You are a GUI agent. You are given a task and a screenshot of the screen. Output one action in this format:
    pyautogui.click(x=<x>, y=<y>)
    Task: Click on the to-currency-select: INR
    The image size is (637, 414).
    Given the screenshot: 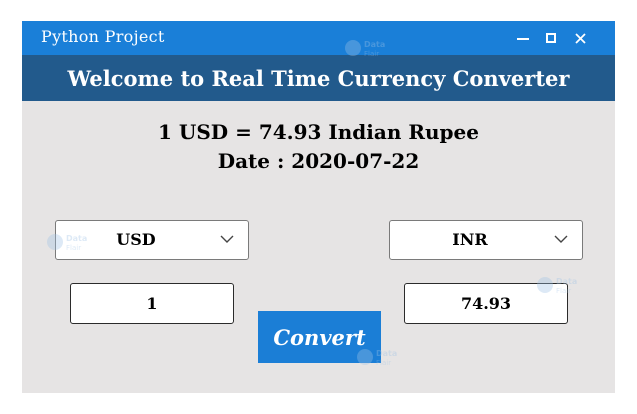 What is the action you would take?
    pyautogui.click(x=486, y=240)
    